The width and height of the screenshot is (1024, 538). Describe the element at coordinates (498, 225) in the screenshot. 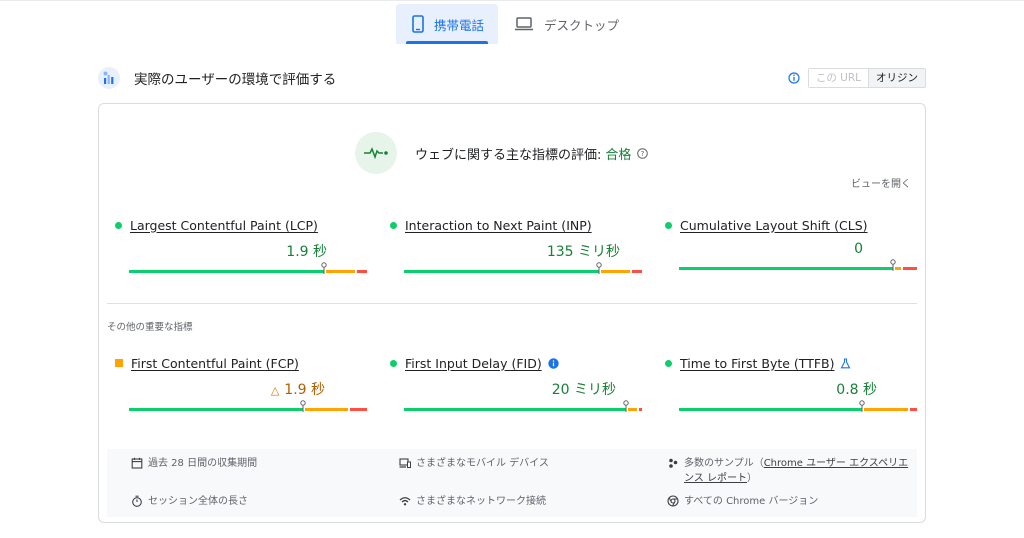

I see `metric-name: Interaction to Next Paint (INP)` at that location.